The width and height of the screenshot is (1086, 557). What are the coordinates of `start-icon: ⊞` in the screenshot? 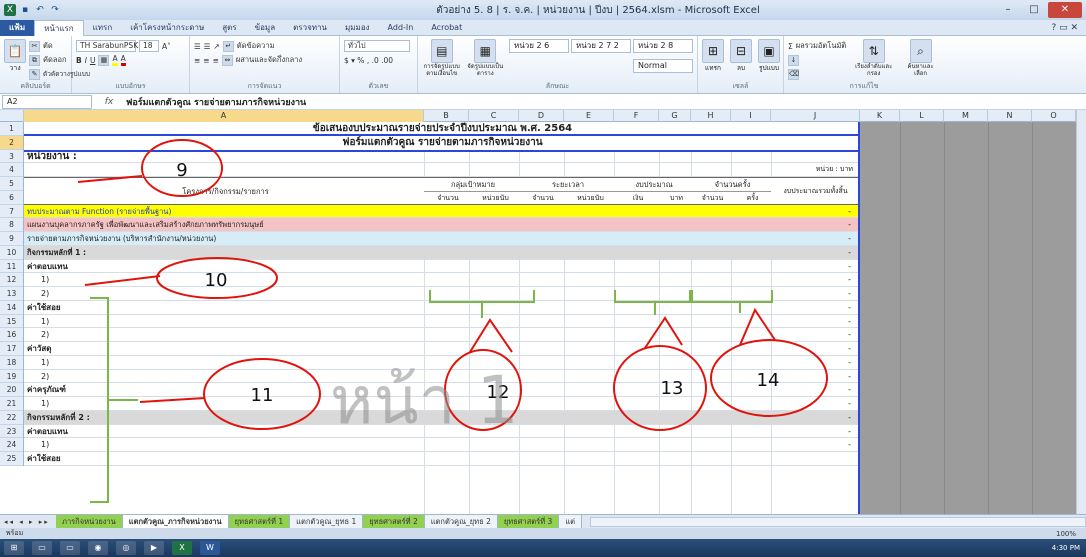 It's located at (14, 548).